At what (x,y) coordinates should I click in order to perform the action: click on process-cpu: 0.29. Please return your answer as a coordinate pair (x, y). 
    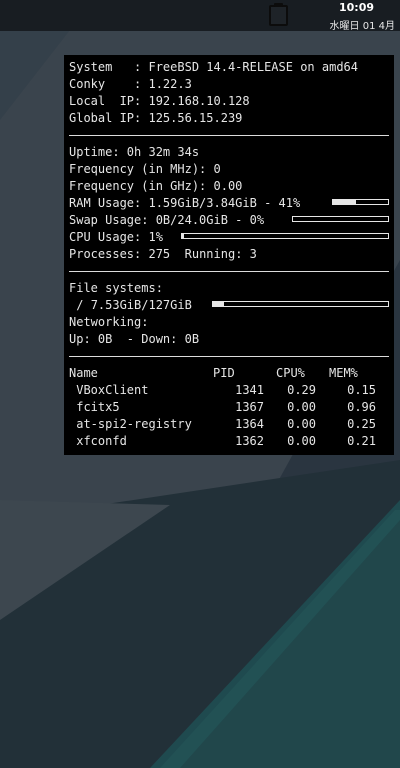
    Looking at the image, I should click on (301, 390).